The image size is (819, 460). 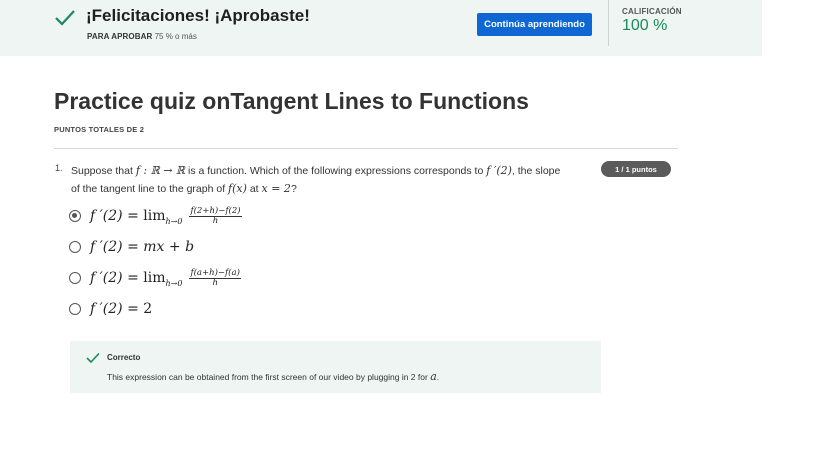 I want to click on pass-requirement: PARA APROBAR 75 % o más, so click(x=142, y=36).